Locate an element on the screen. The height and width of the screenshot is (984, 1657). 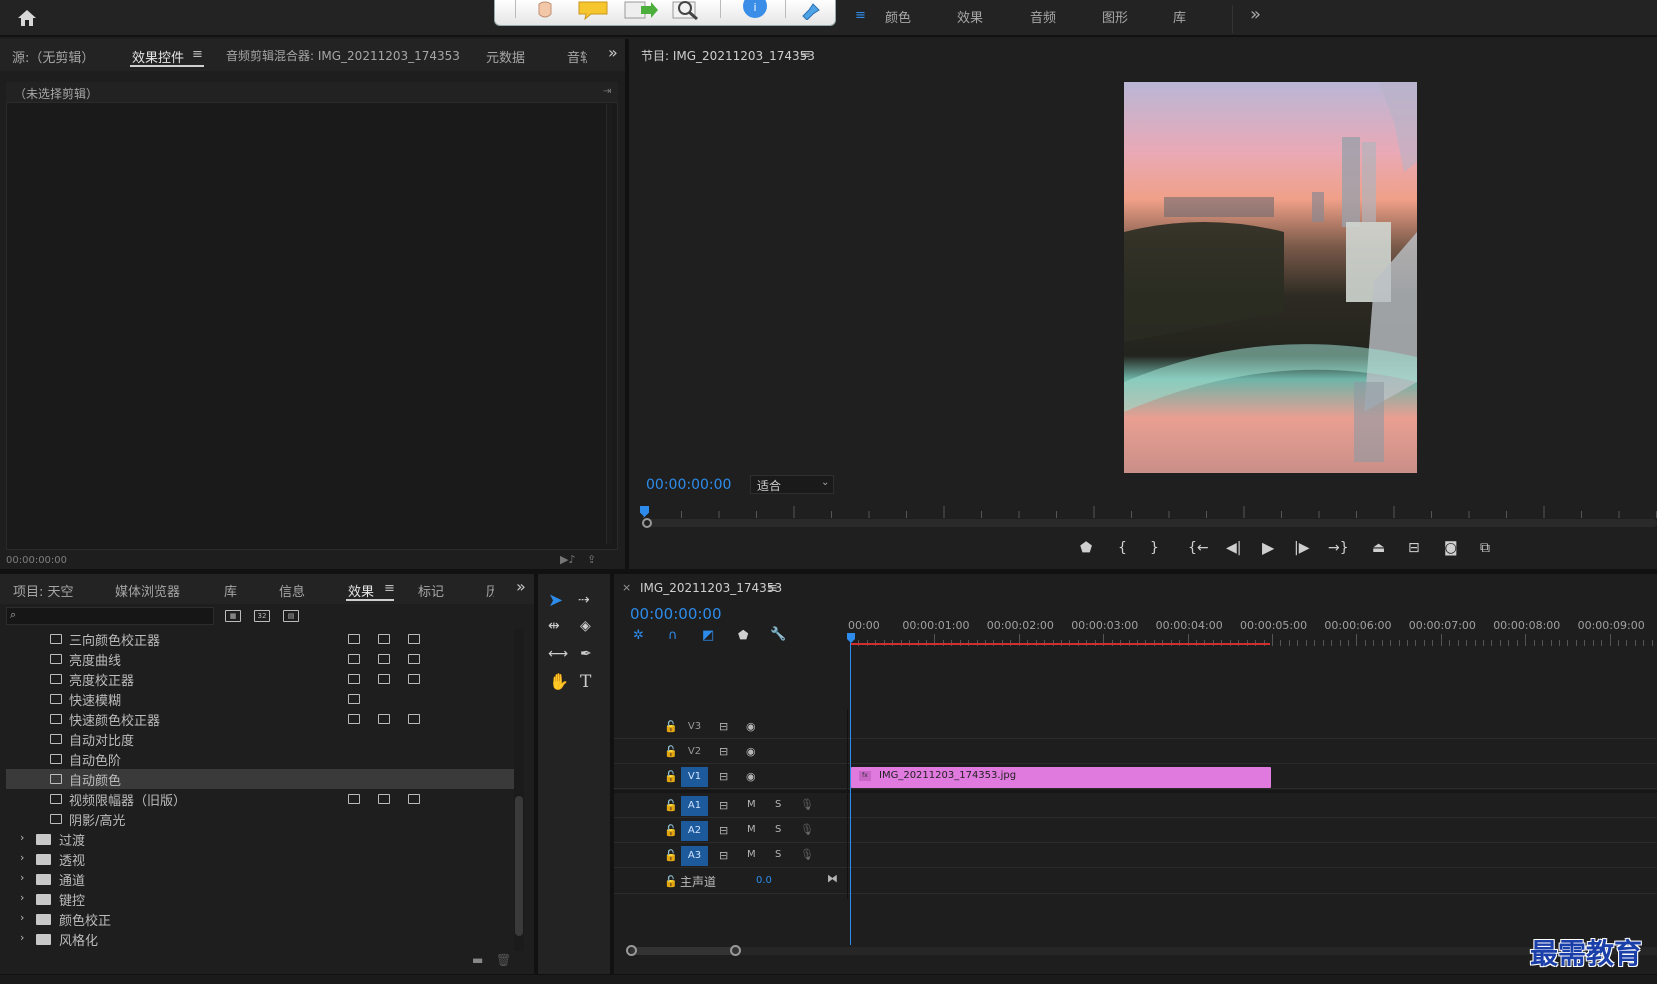
tab-effect-controls-menu-icon: ≡ is located at coordinates (197, 54).